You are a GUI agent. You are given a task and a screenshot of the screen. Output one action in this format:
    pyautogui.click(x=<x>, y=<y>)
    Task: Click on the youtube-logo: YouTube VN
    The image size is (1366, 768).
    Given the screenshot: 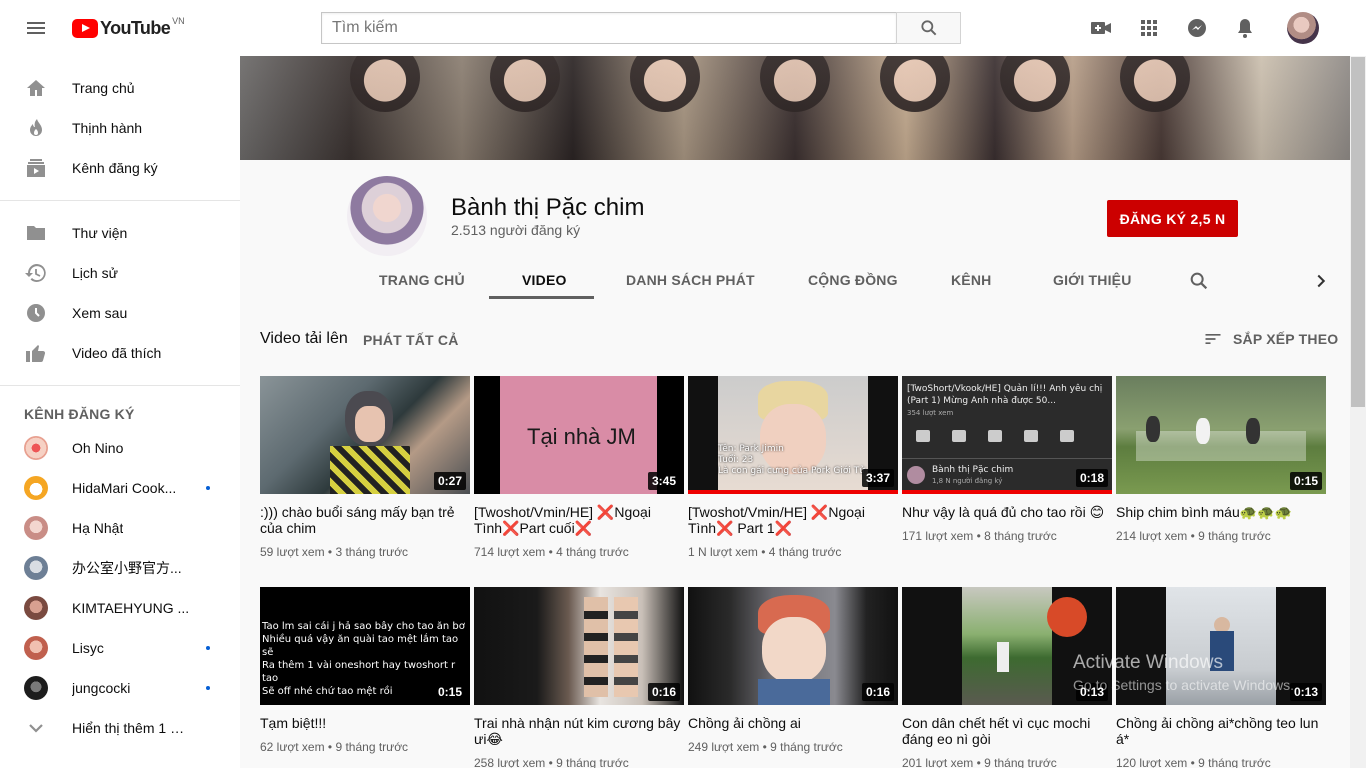 What is the action you would take?
    pyautogui.click(x=128, y=27)
    